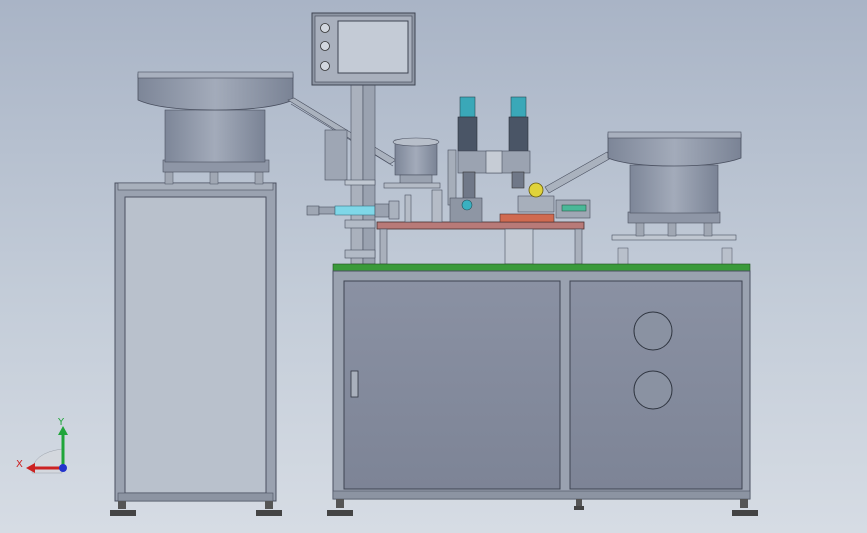  I want to click on hmi-column, so click(350, 174).